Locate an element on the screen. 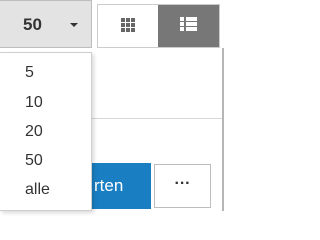  grid-view-button is located at coordinates (128, 26).